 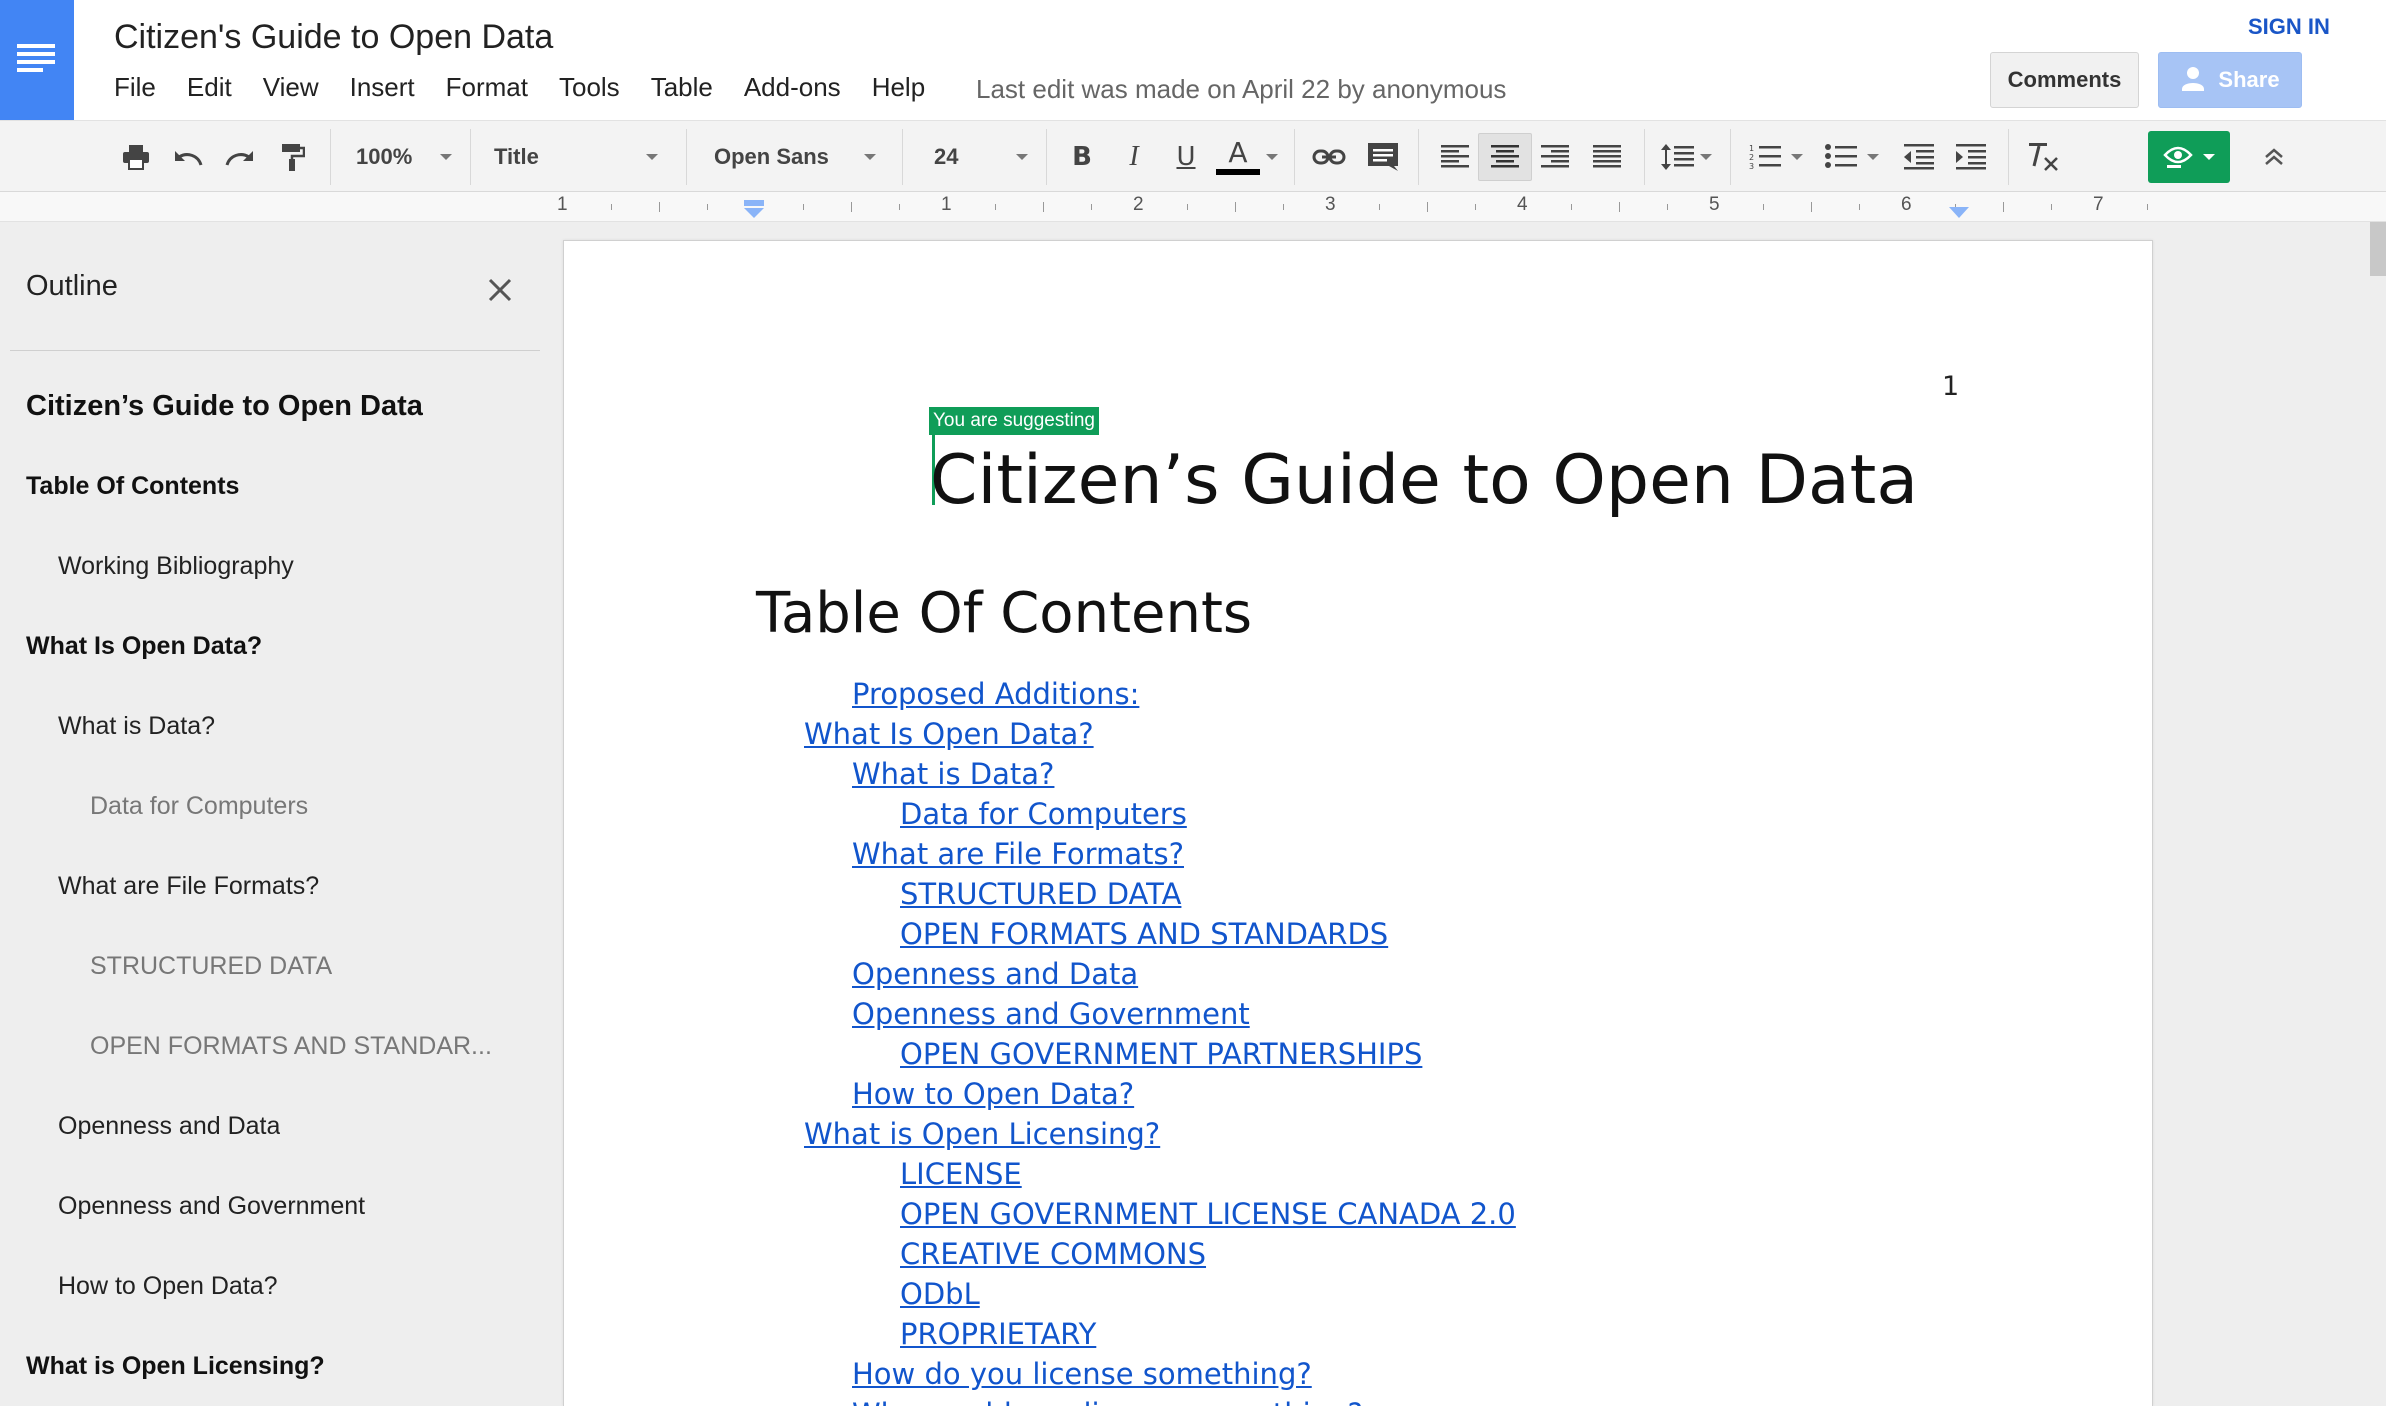 What do you see at coordinates (898, 90) in the screenshot?
I see `menu-help: Help` at bounding box center [898, 90].